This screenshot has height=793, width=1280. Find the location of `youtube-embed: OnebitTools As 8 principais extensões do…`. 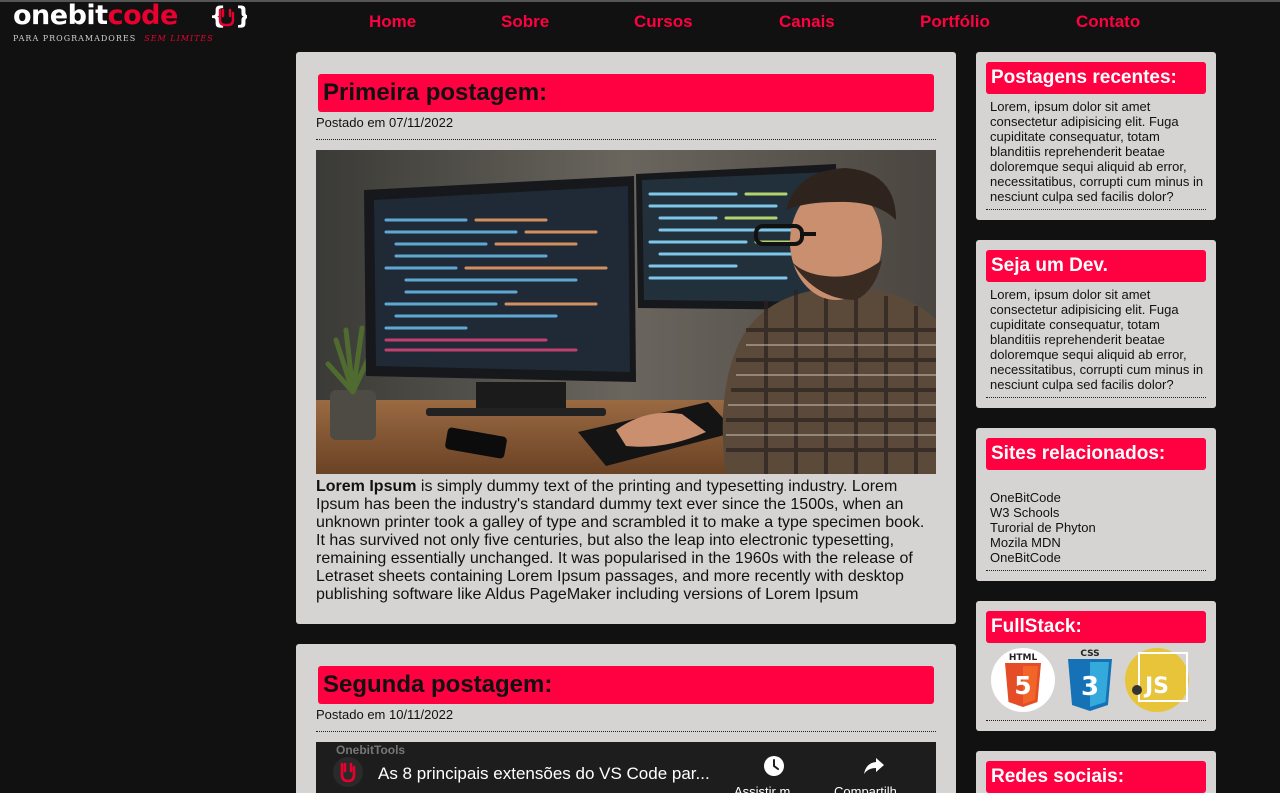

youtube-embed: OnebitTools As 8 principais extensões do… is located at coordinates (626, 767).